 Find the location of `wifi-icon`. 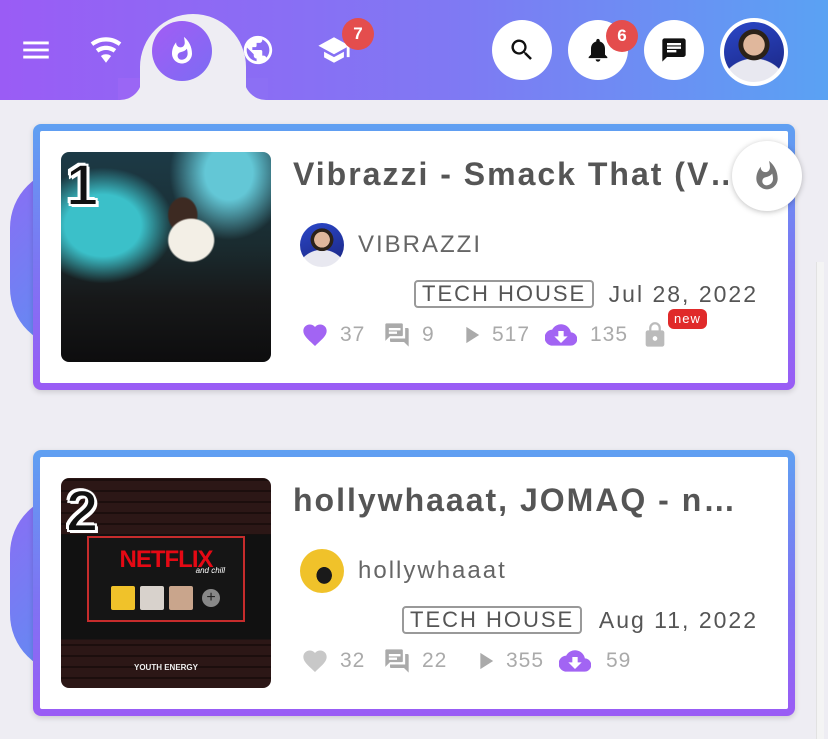

wifi-icon is located at coordinates (106, 50).